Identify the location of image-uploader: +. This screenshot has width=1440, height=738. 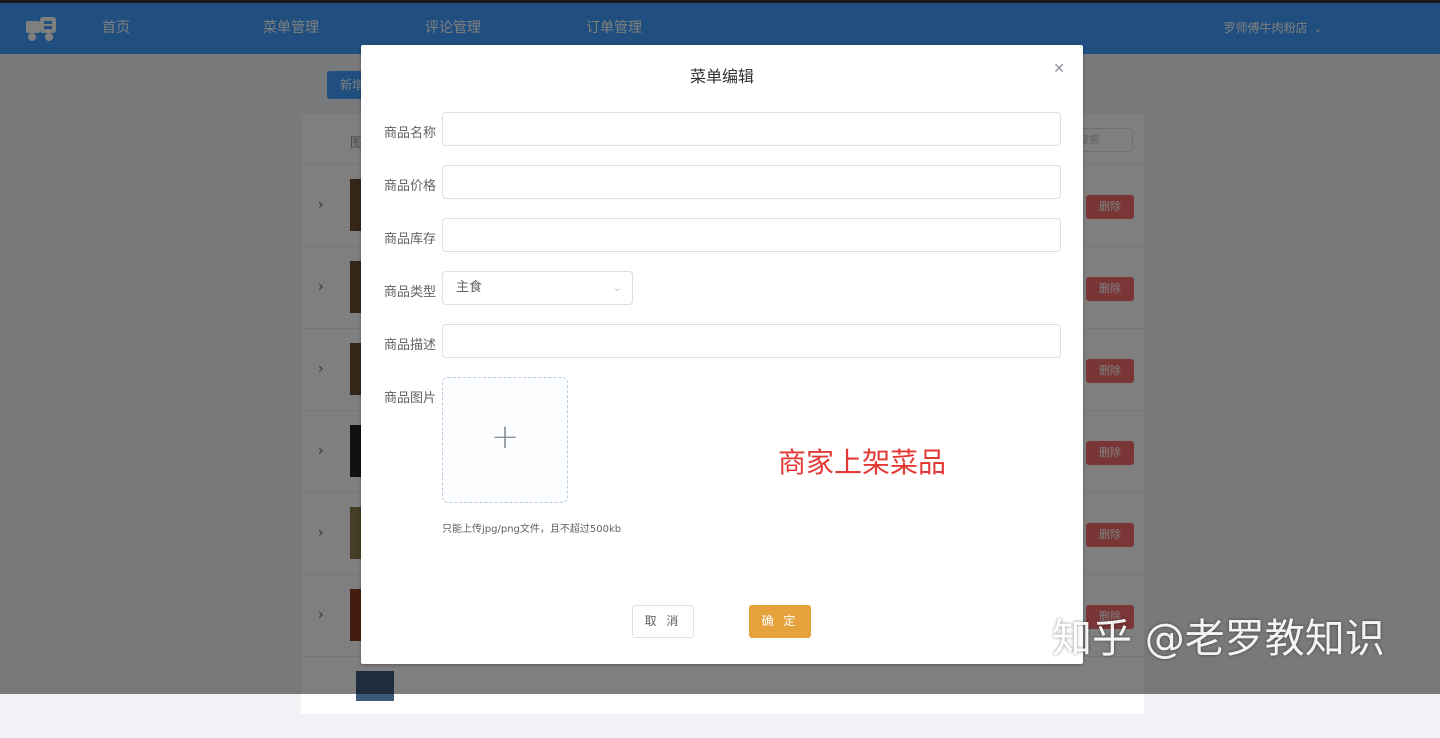
(505, 440).